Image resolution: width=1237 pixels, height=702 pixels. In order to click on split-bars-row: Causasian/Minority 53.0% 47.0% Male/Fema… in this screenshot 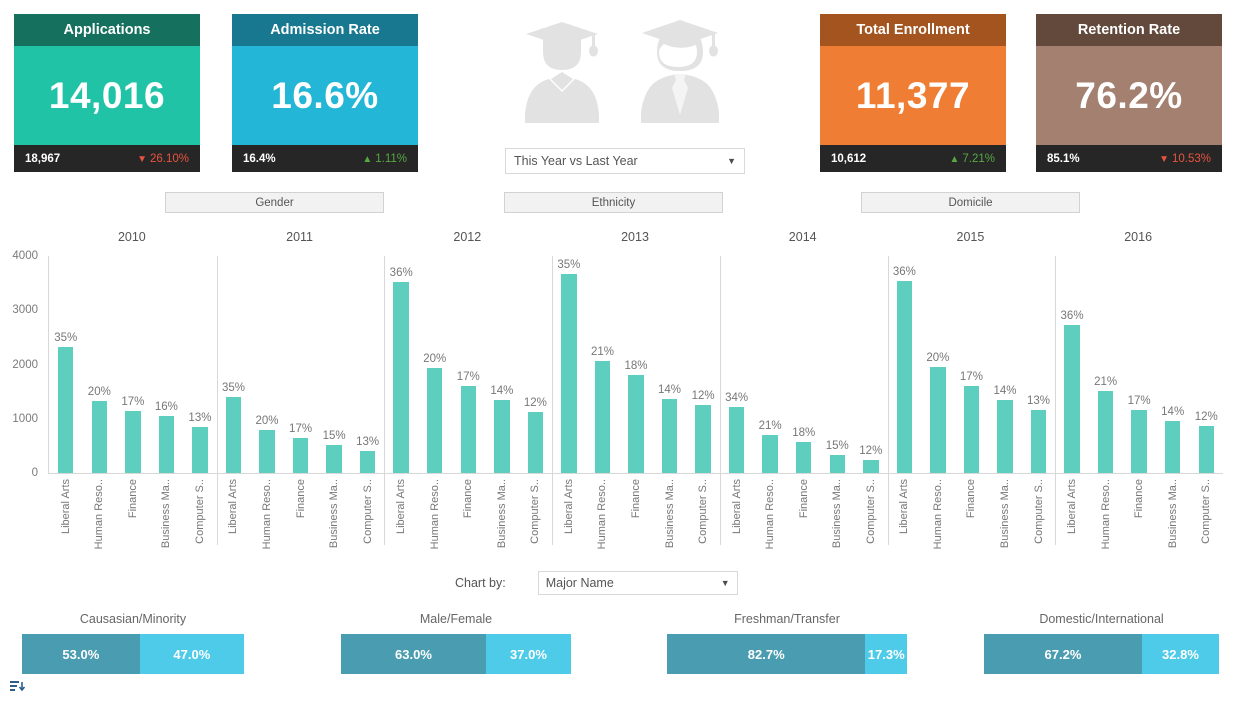, I will do `click(618, 657)`.